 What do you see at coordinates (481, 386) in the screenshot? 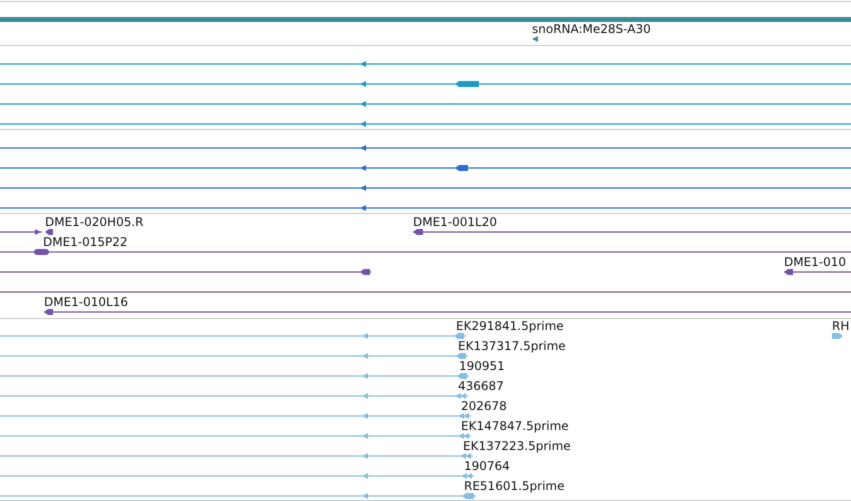
I see `feature-label: 436687` at bounding box center [481, 386].